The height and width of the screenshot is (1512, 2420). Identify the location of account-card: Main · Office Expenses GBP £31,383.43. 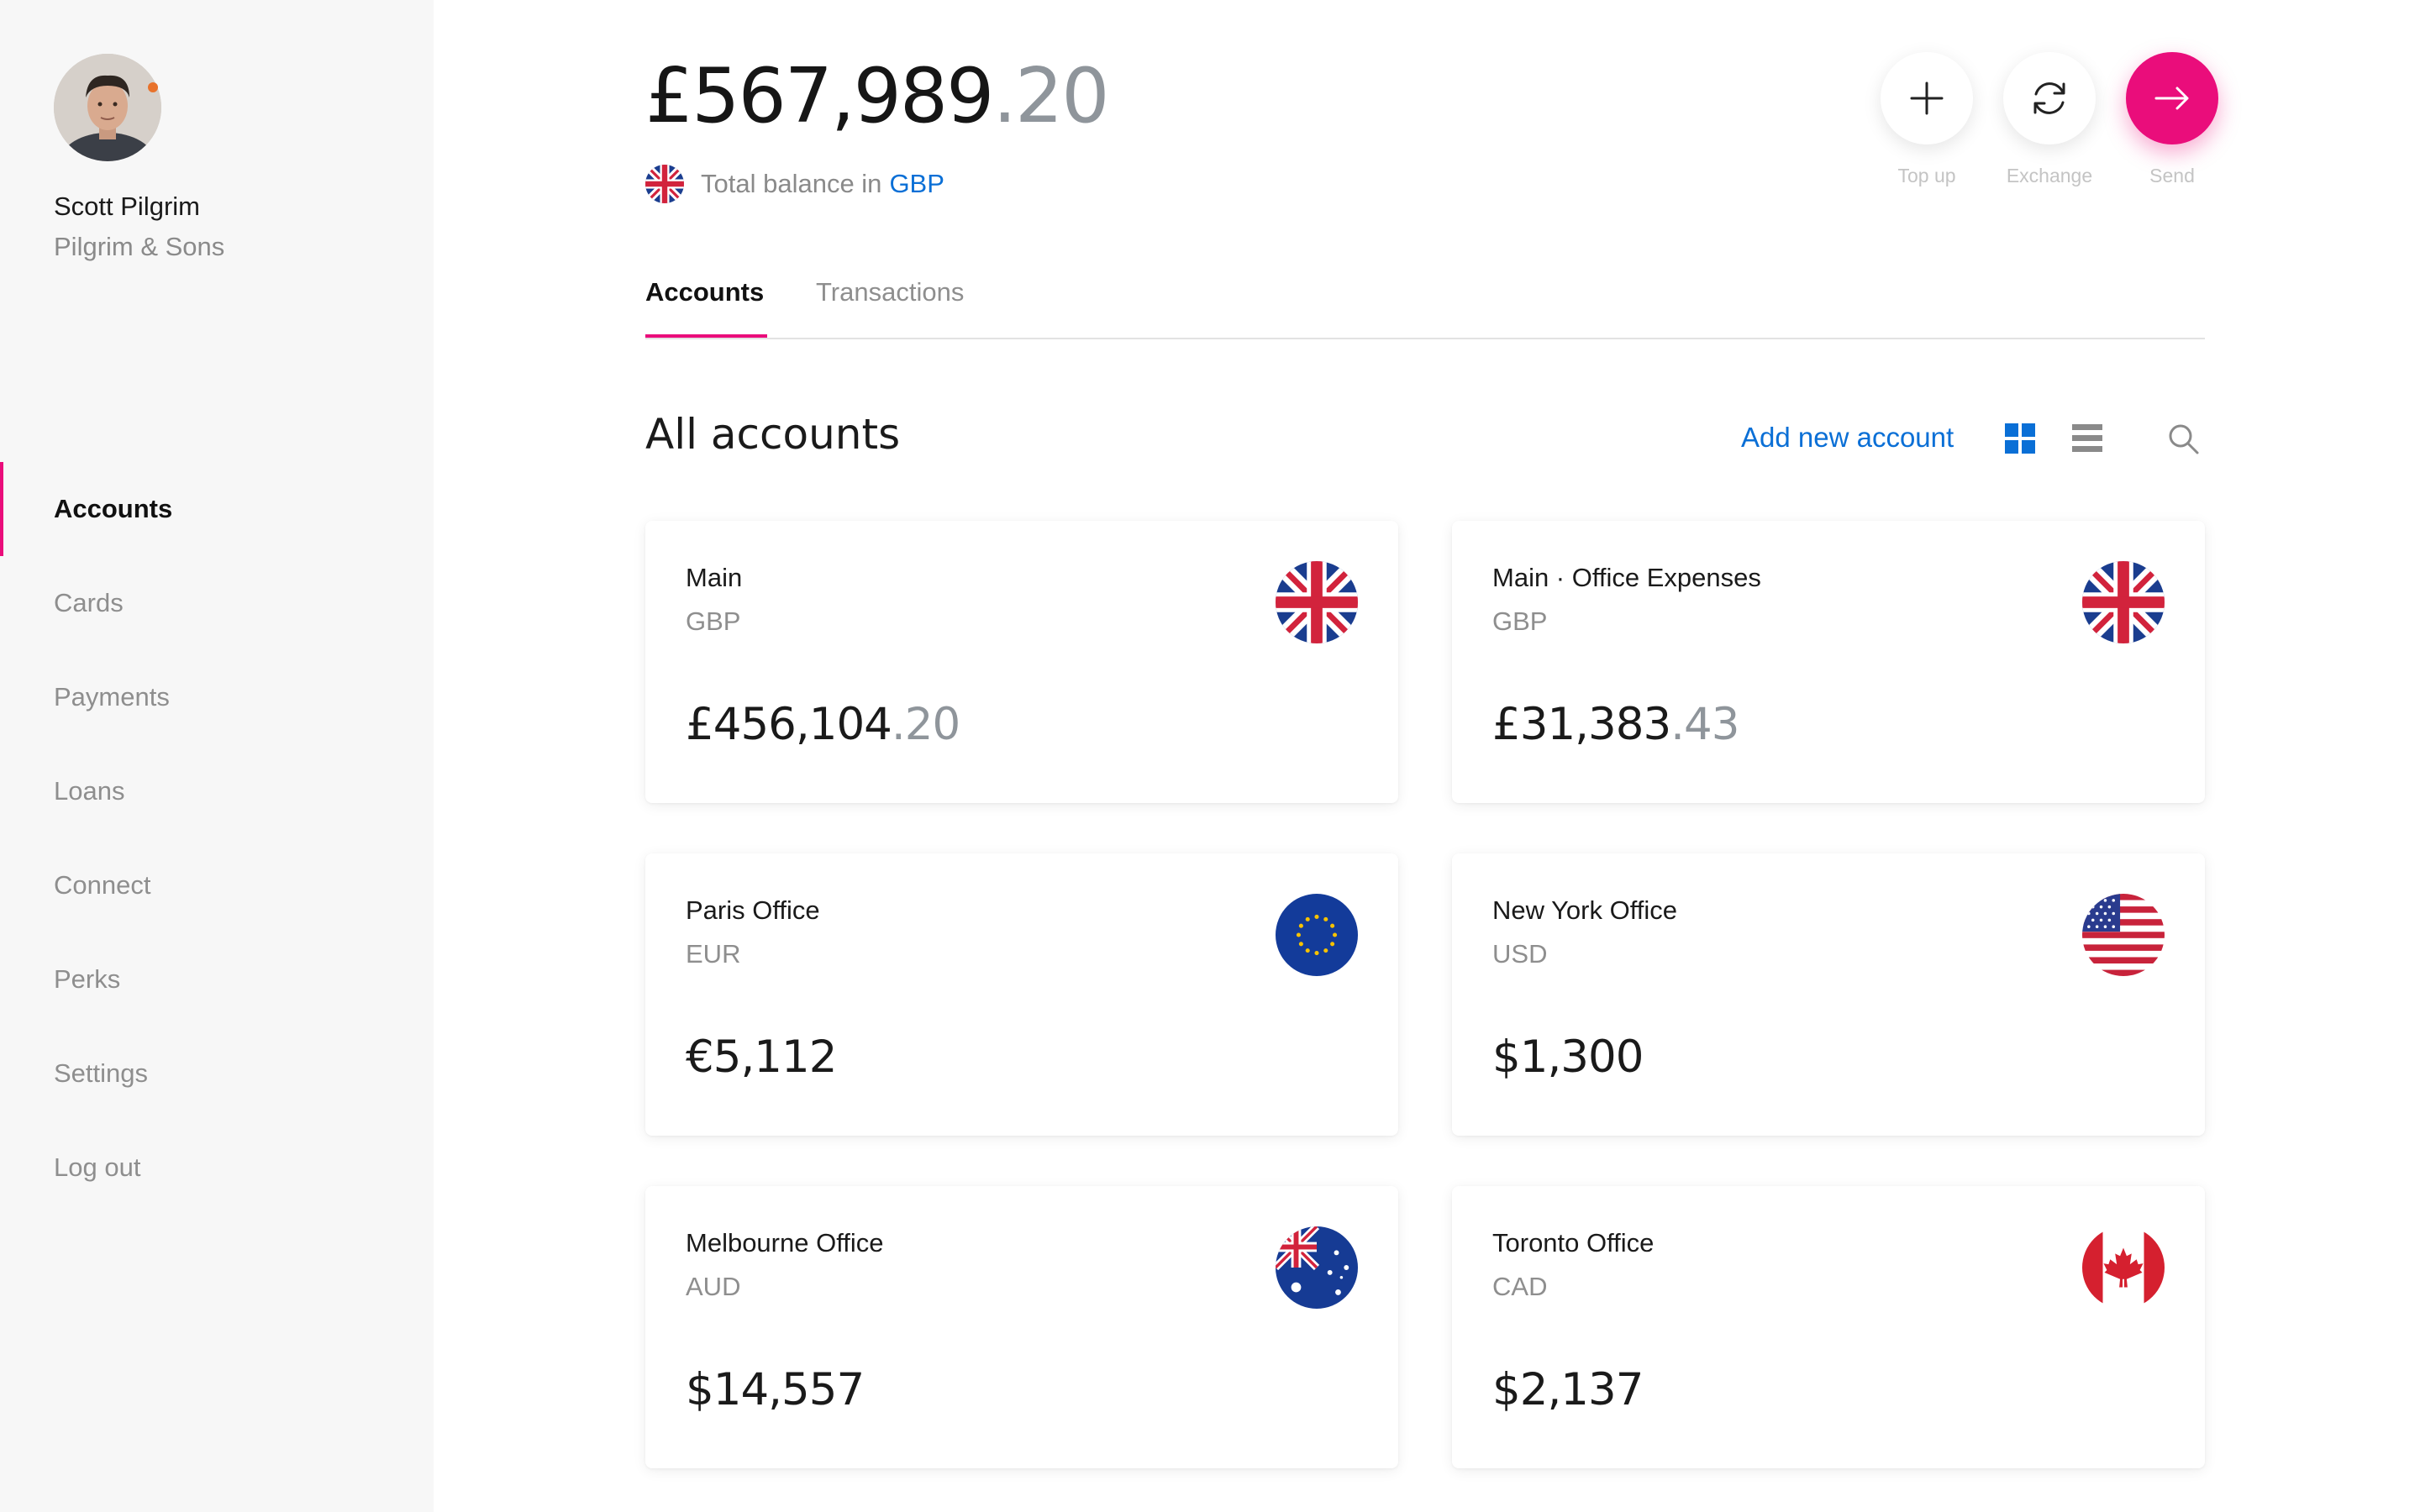
(1828, 662).